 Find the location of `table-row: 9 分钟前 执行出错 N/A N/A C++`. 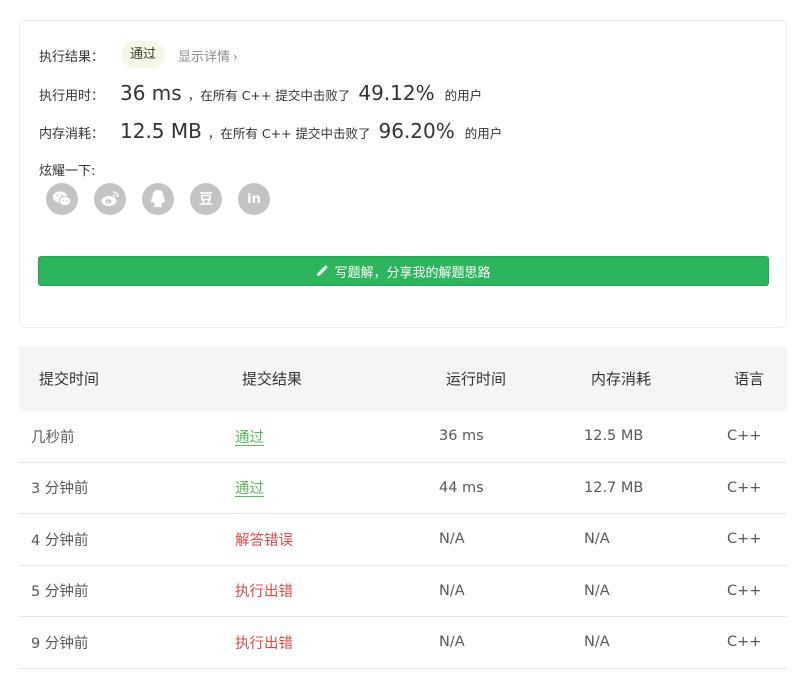

table-row: 9 分钟前 执行出错 N/A N/A C++ is located at coordinates (403, 643).